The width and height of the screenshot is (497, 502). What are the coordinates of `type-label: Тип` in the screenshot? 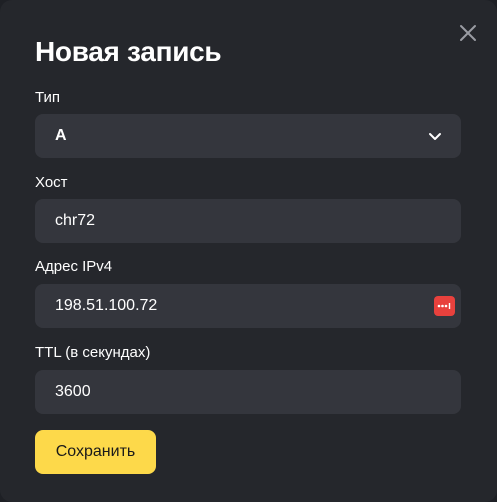 It's located at (48, 97).